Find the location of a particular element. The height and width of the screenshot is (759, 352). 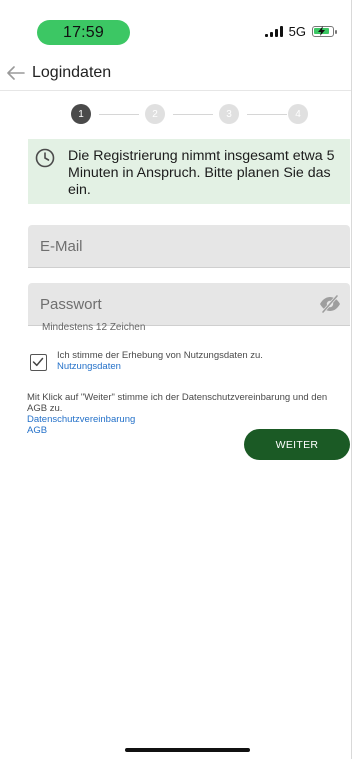

email-field is located at coordinates (189, 246).